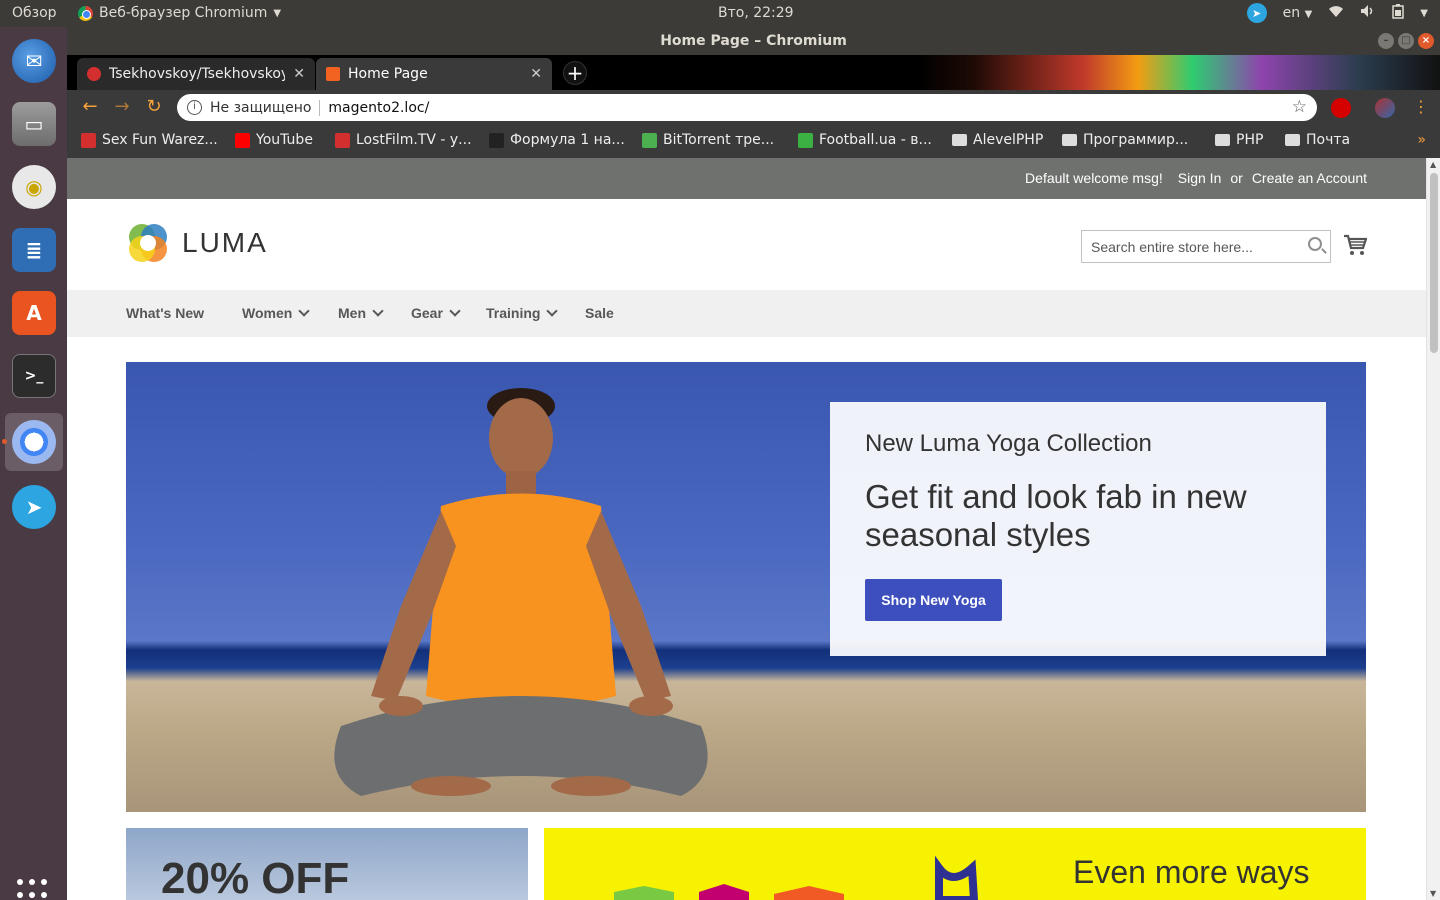  I want to click on activities-button: Обзор, so click(34, 13).